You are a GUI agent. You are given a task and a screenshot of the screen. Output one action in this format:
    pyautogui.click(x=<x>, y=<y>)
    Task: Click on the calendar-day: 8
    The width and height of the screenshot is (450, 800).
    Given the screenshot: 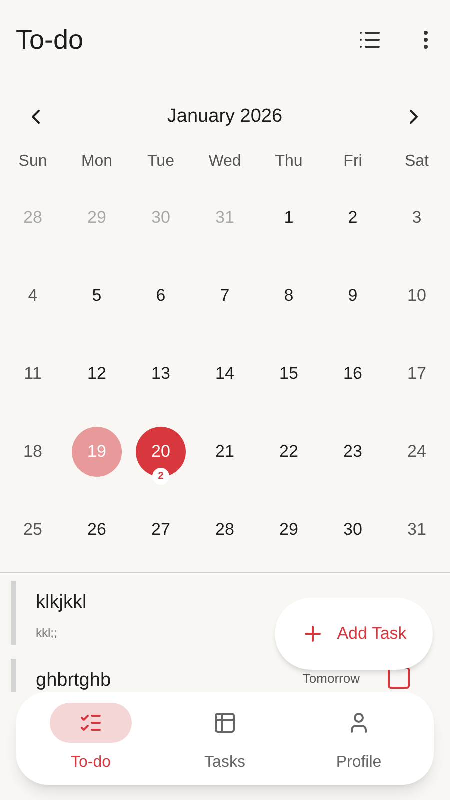 What is the action you would take?
    pyautogui.click(x=289, y=296)
    